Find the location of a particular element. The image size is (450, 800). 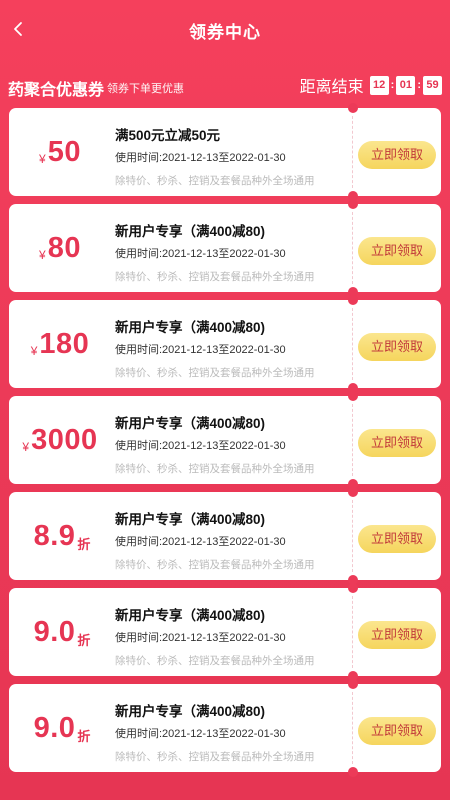

section-title: 药聚合优惠券 is located at coordinates (56, 90).